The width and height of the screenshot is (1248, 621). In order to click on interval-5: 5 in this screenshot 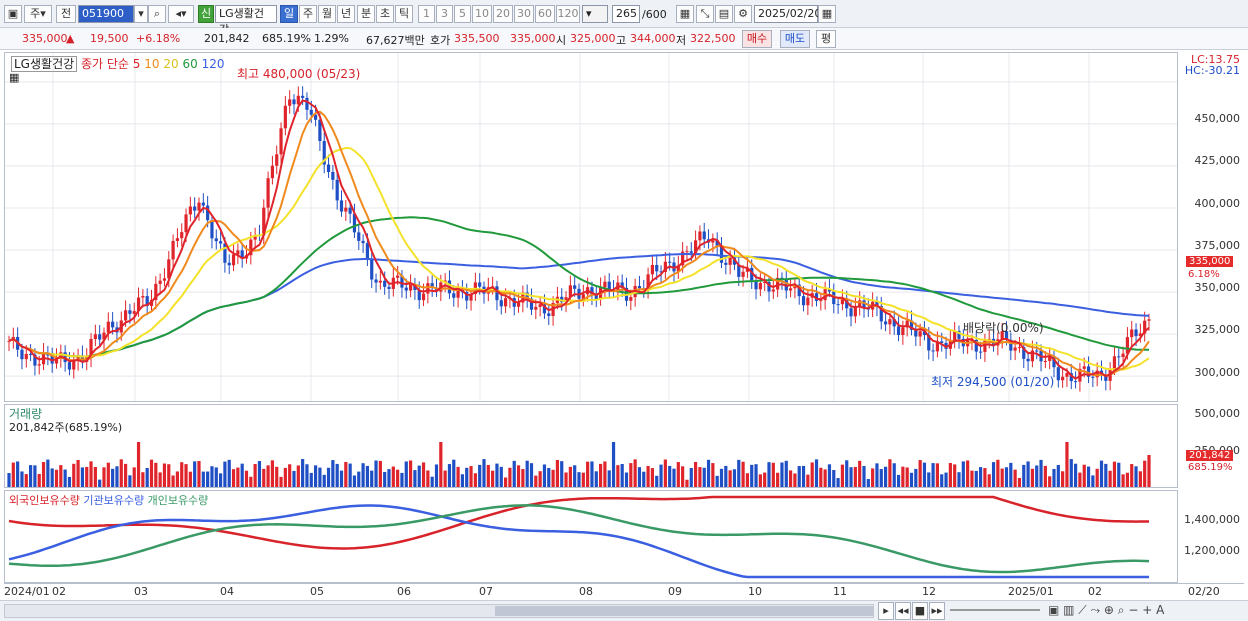, I will do `click(462, 14)`.